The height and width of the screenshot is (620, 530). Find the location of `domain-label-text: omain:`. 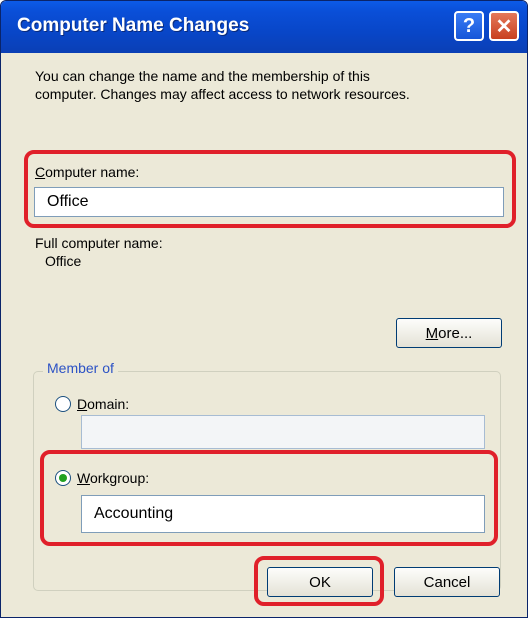

domain-label-text: omain: is located at coordinates (108, 404).